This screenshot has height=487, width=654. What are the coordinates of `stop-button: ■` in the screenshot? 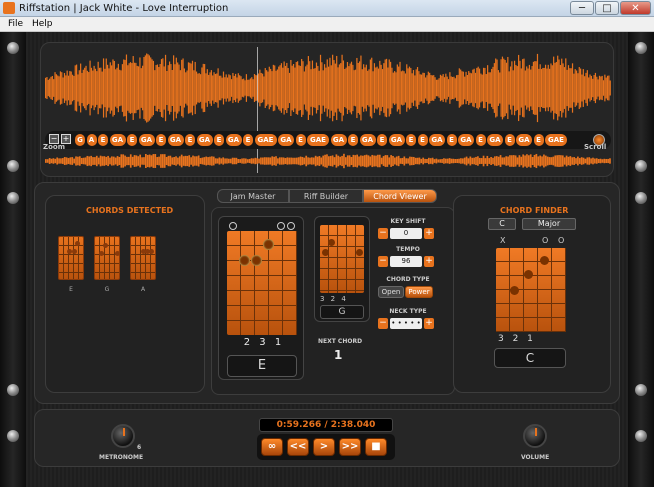 It's located at (376, 447).